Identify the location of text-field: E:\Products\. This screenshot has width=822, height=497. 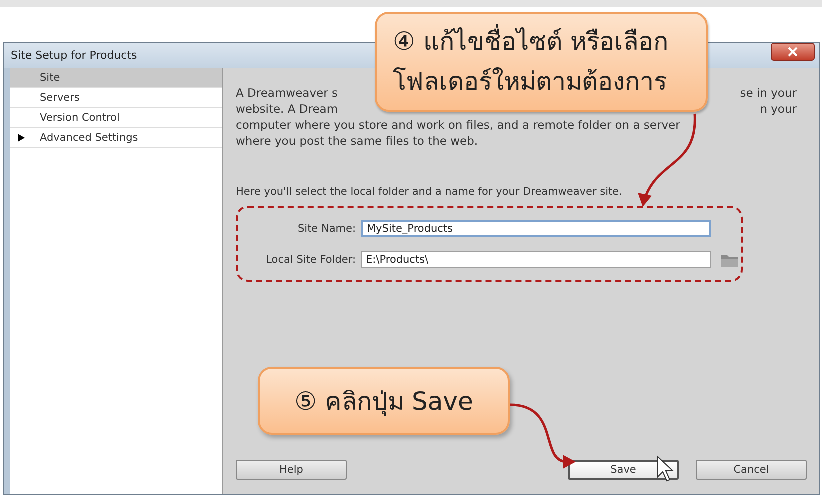
(536, 259).